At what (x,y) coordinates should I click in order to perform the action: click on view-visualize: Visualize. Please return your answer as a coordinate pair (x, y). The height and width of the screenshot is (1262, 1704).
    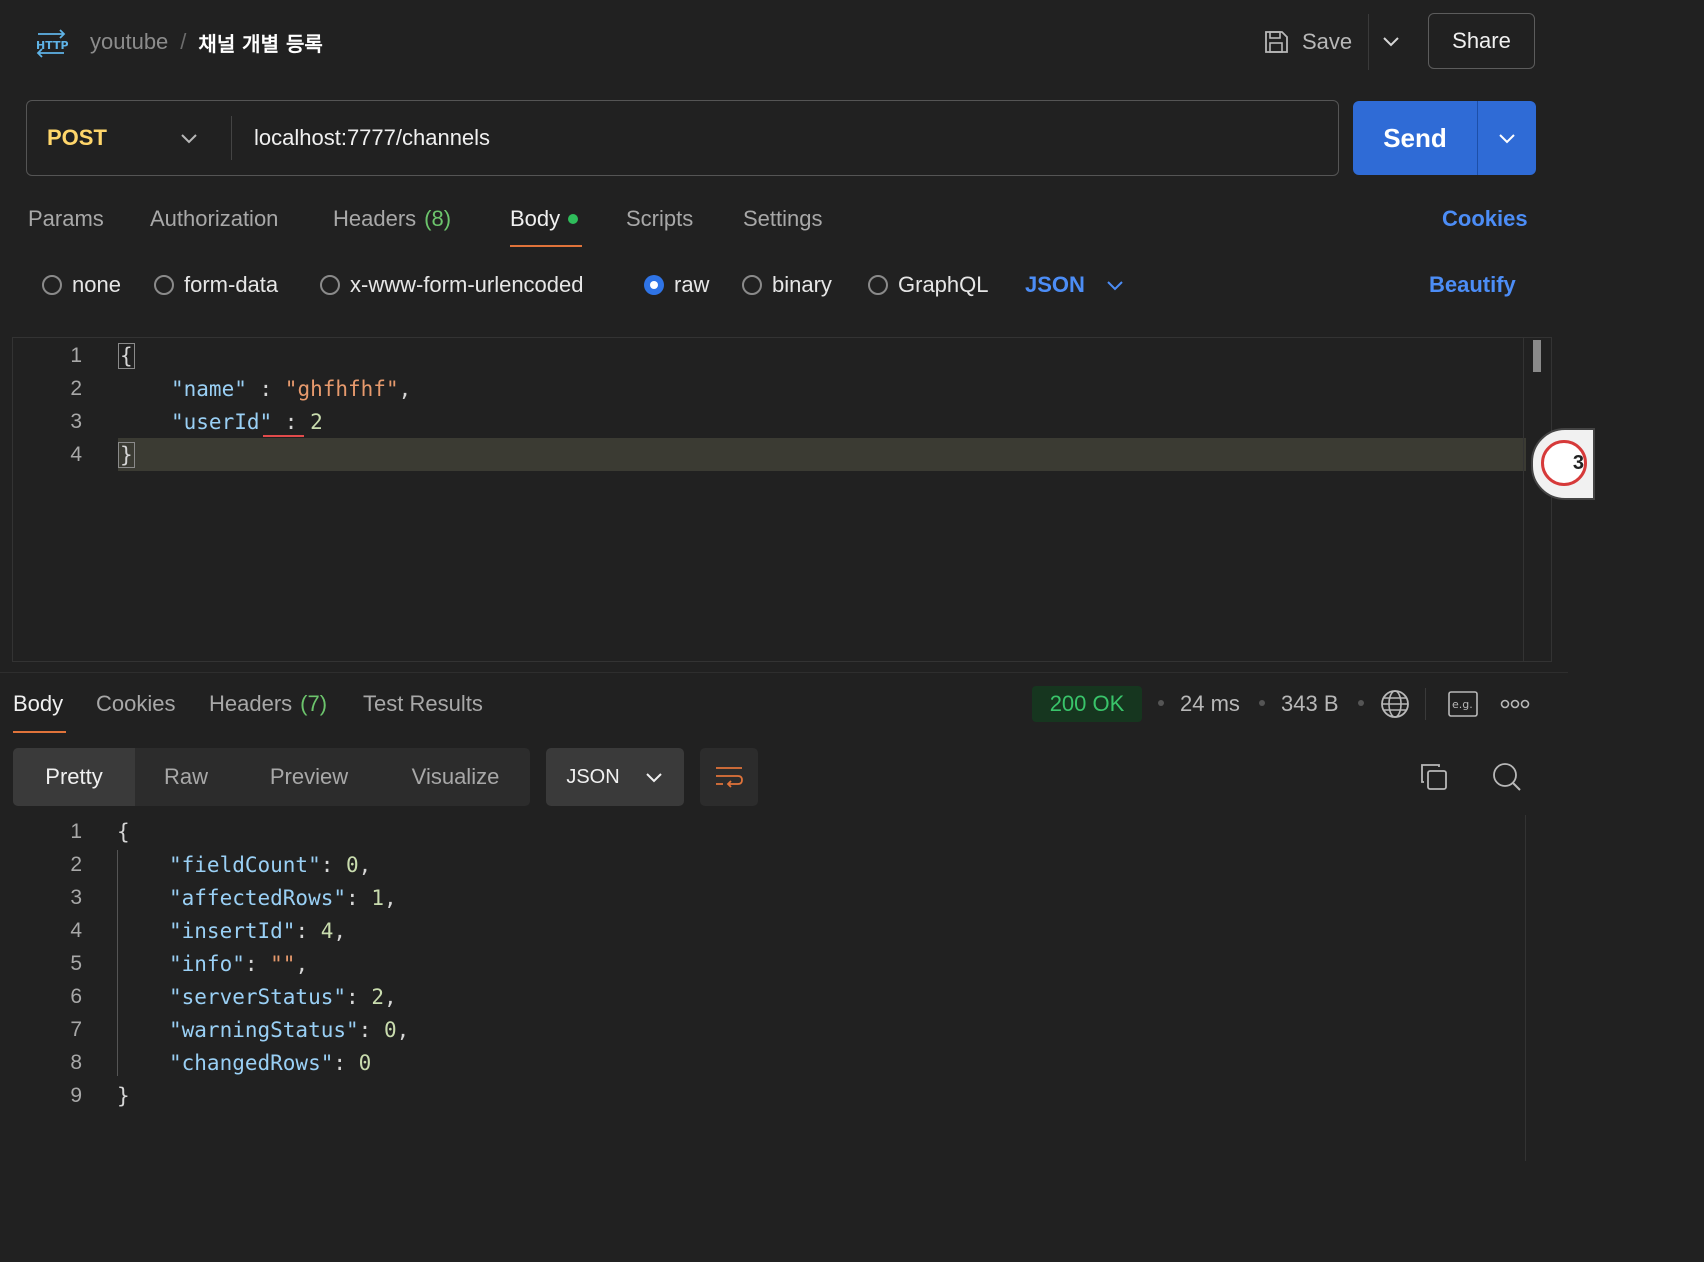
    Looking at the image, I should click on (455, 777).